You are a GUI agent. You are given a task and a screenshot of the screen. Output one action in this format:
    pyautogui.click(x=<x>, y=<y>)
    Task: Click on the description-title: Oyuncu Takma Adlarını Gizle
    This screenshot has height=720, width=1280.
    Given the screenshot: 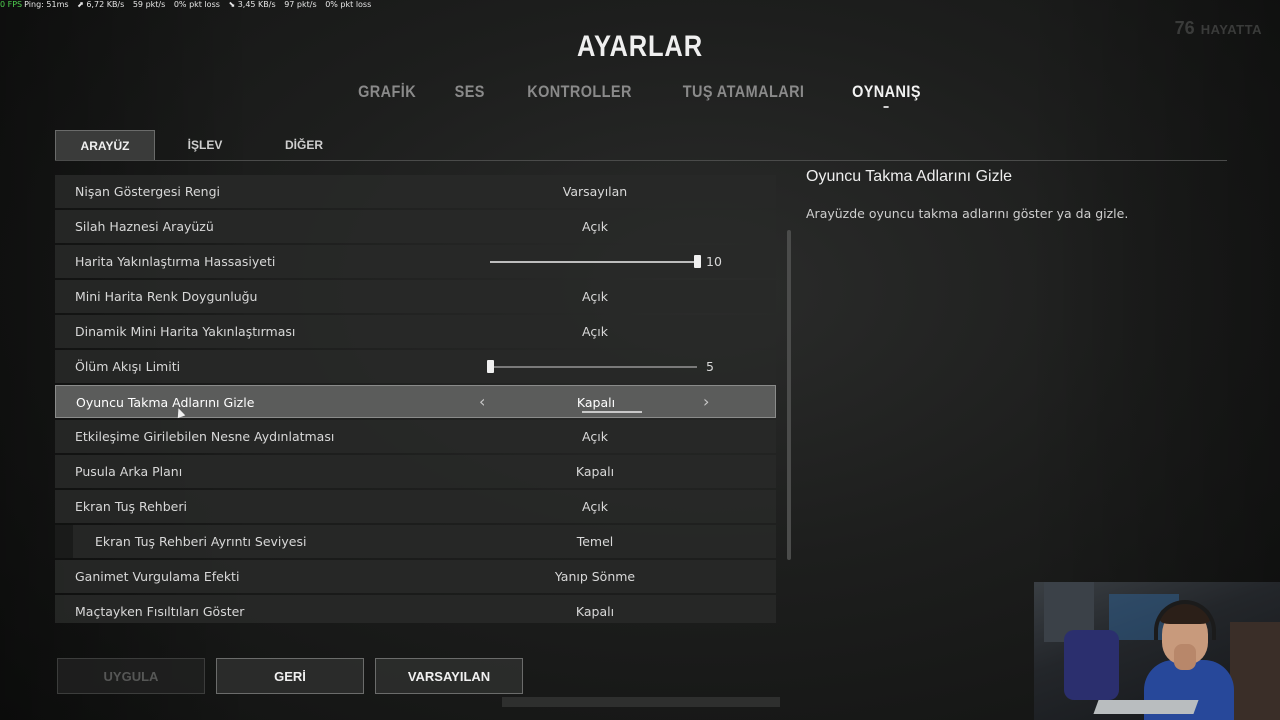 What is the action you would take?
    pyautogui.click(x=909, y=176)
    